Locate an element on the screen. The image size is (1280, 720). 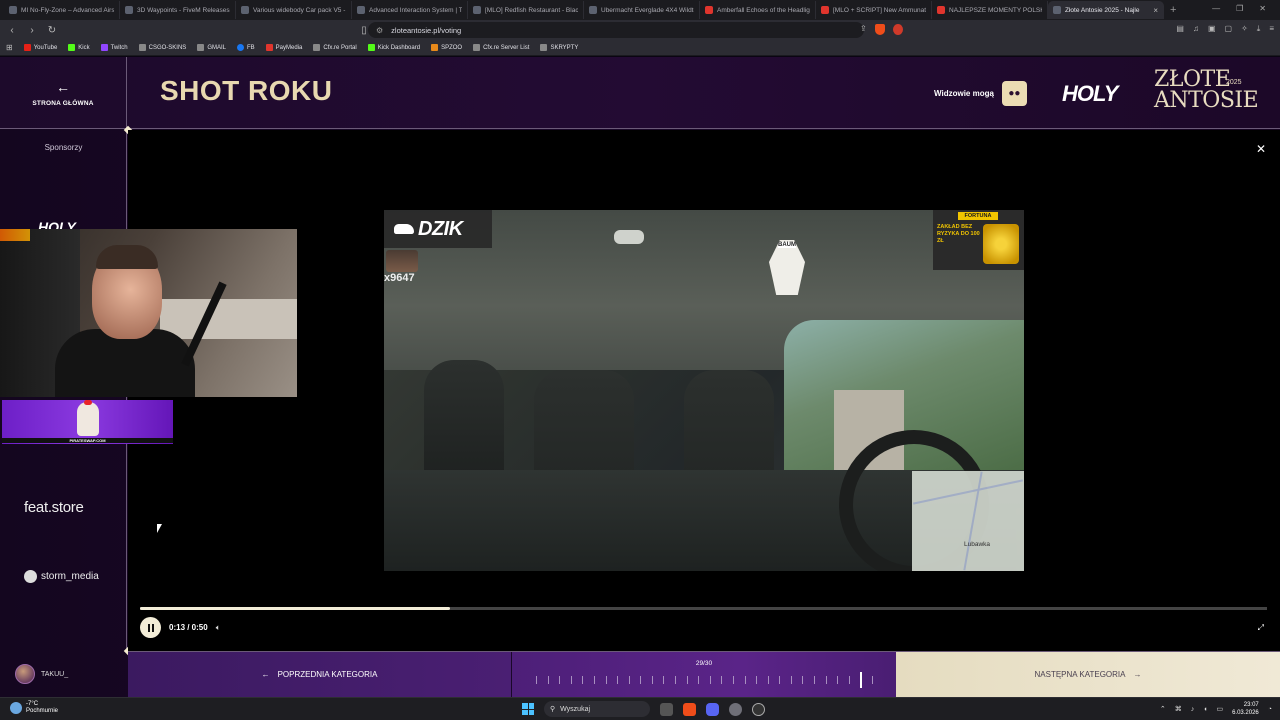
notifications-icon: ◔ is located at coordinates (1270, 709).